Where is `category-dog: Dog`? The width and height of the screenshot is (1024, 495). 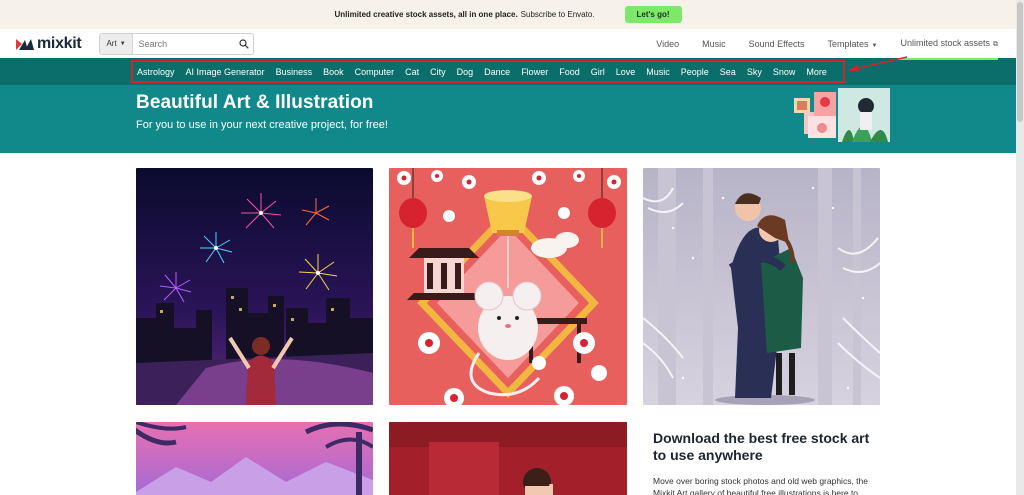
category-dog: Dog is located at coordinates (465, 72).